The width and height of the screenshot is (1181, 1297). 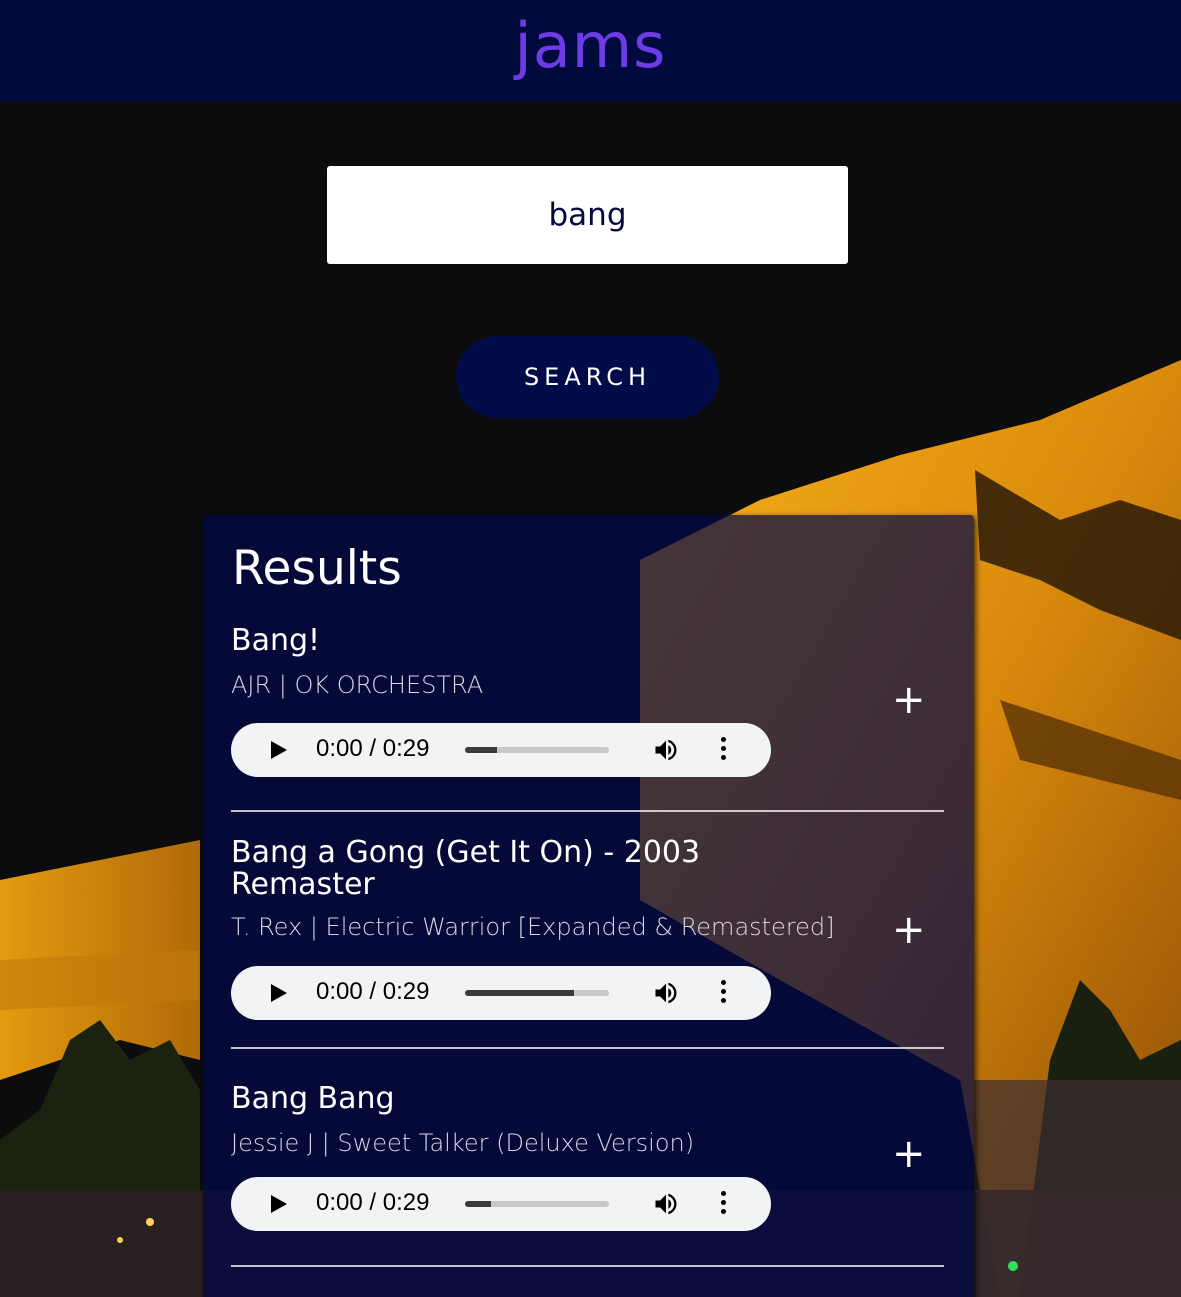 What do you see at coordinates (317, 568) in the screenshot?
I see `results-title: Results` at bounding box center [317, 568].